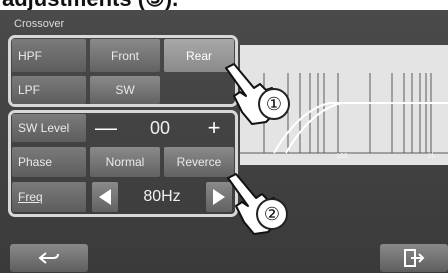 The width and height of the screenshot is (448, 273). What do you see at coordinates (49, 90) in the screenshot?
I see `lpf-label: LPF` at bounding box center [49, 90].